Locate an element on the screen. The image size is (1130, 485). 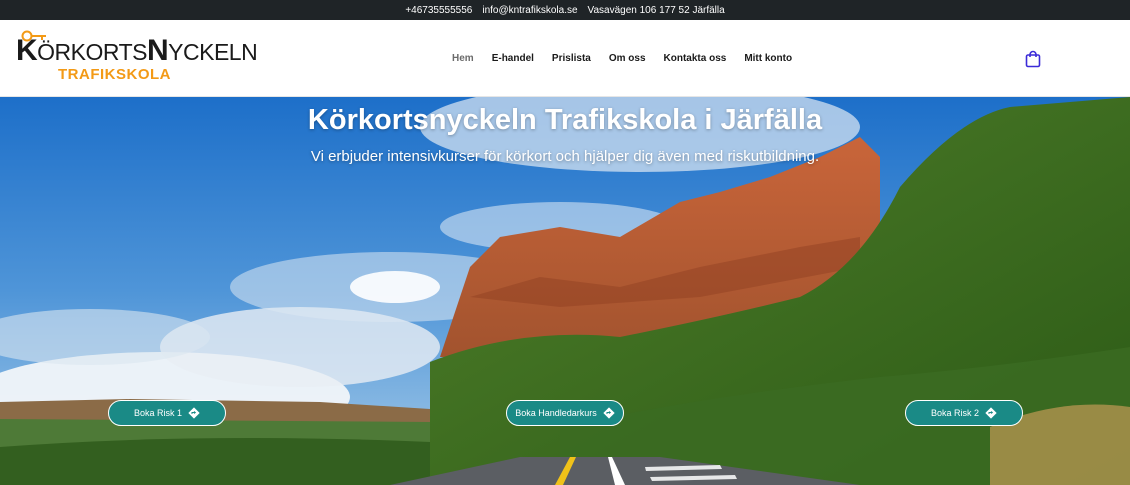
nav-item-hem: Hem is located at coordinates (463, 58).